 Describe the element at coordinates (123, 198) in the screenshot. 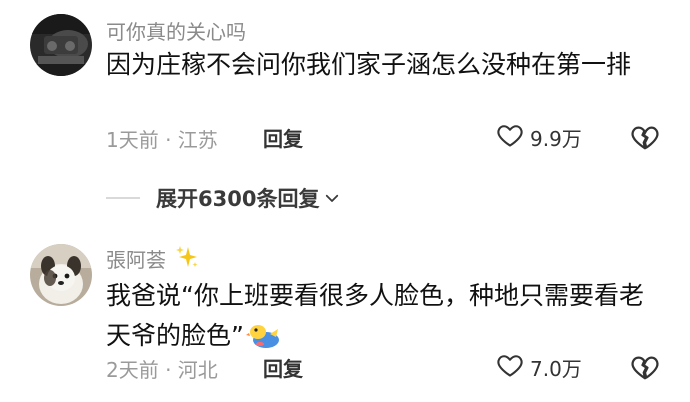

I see `divider-line` at that location.